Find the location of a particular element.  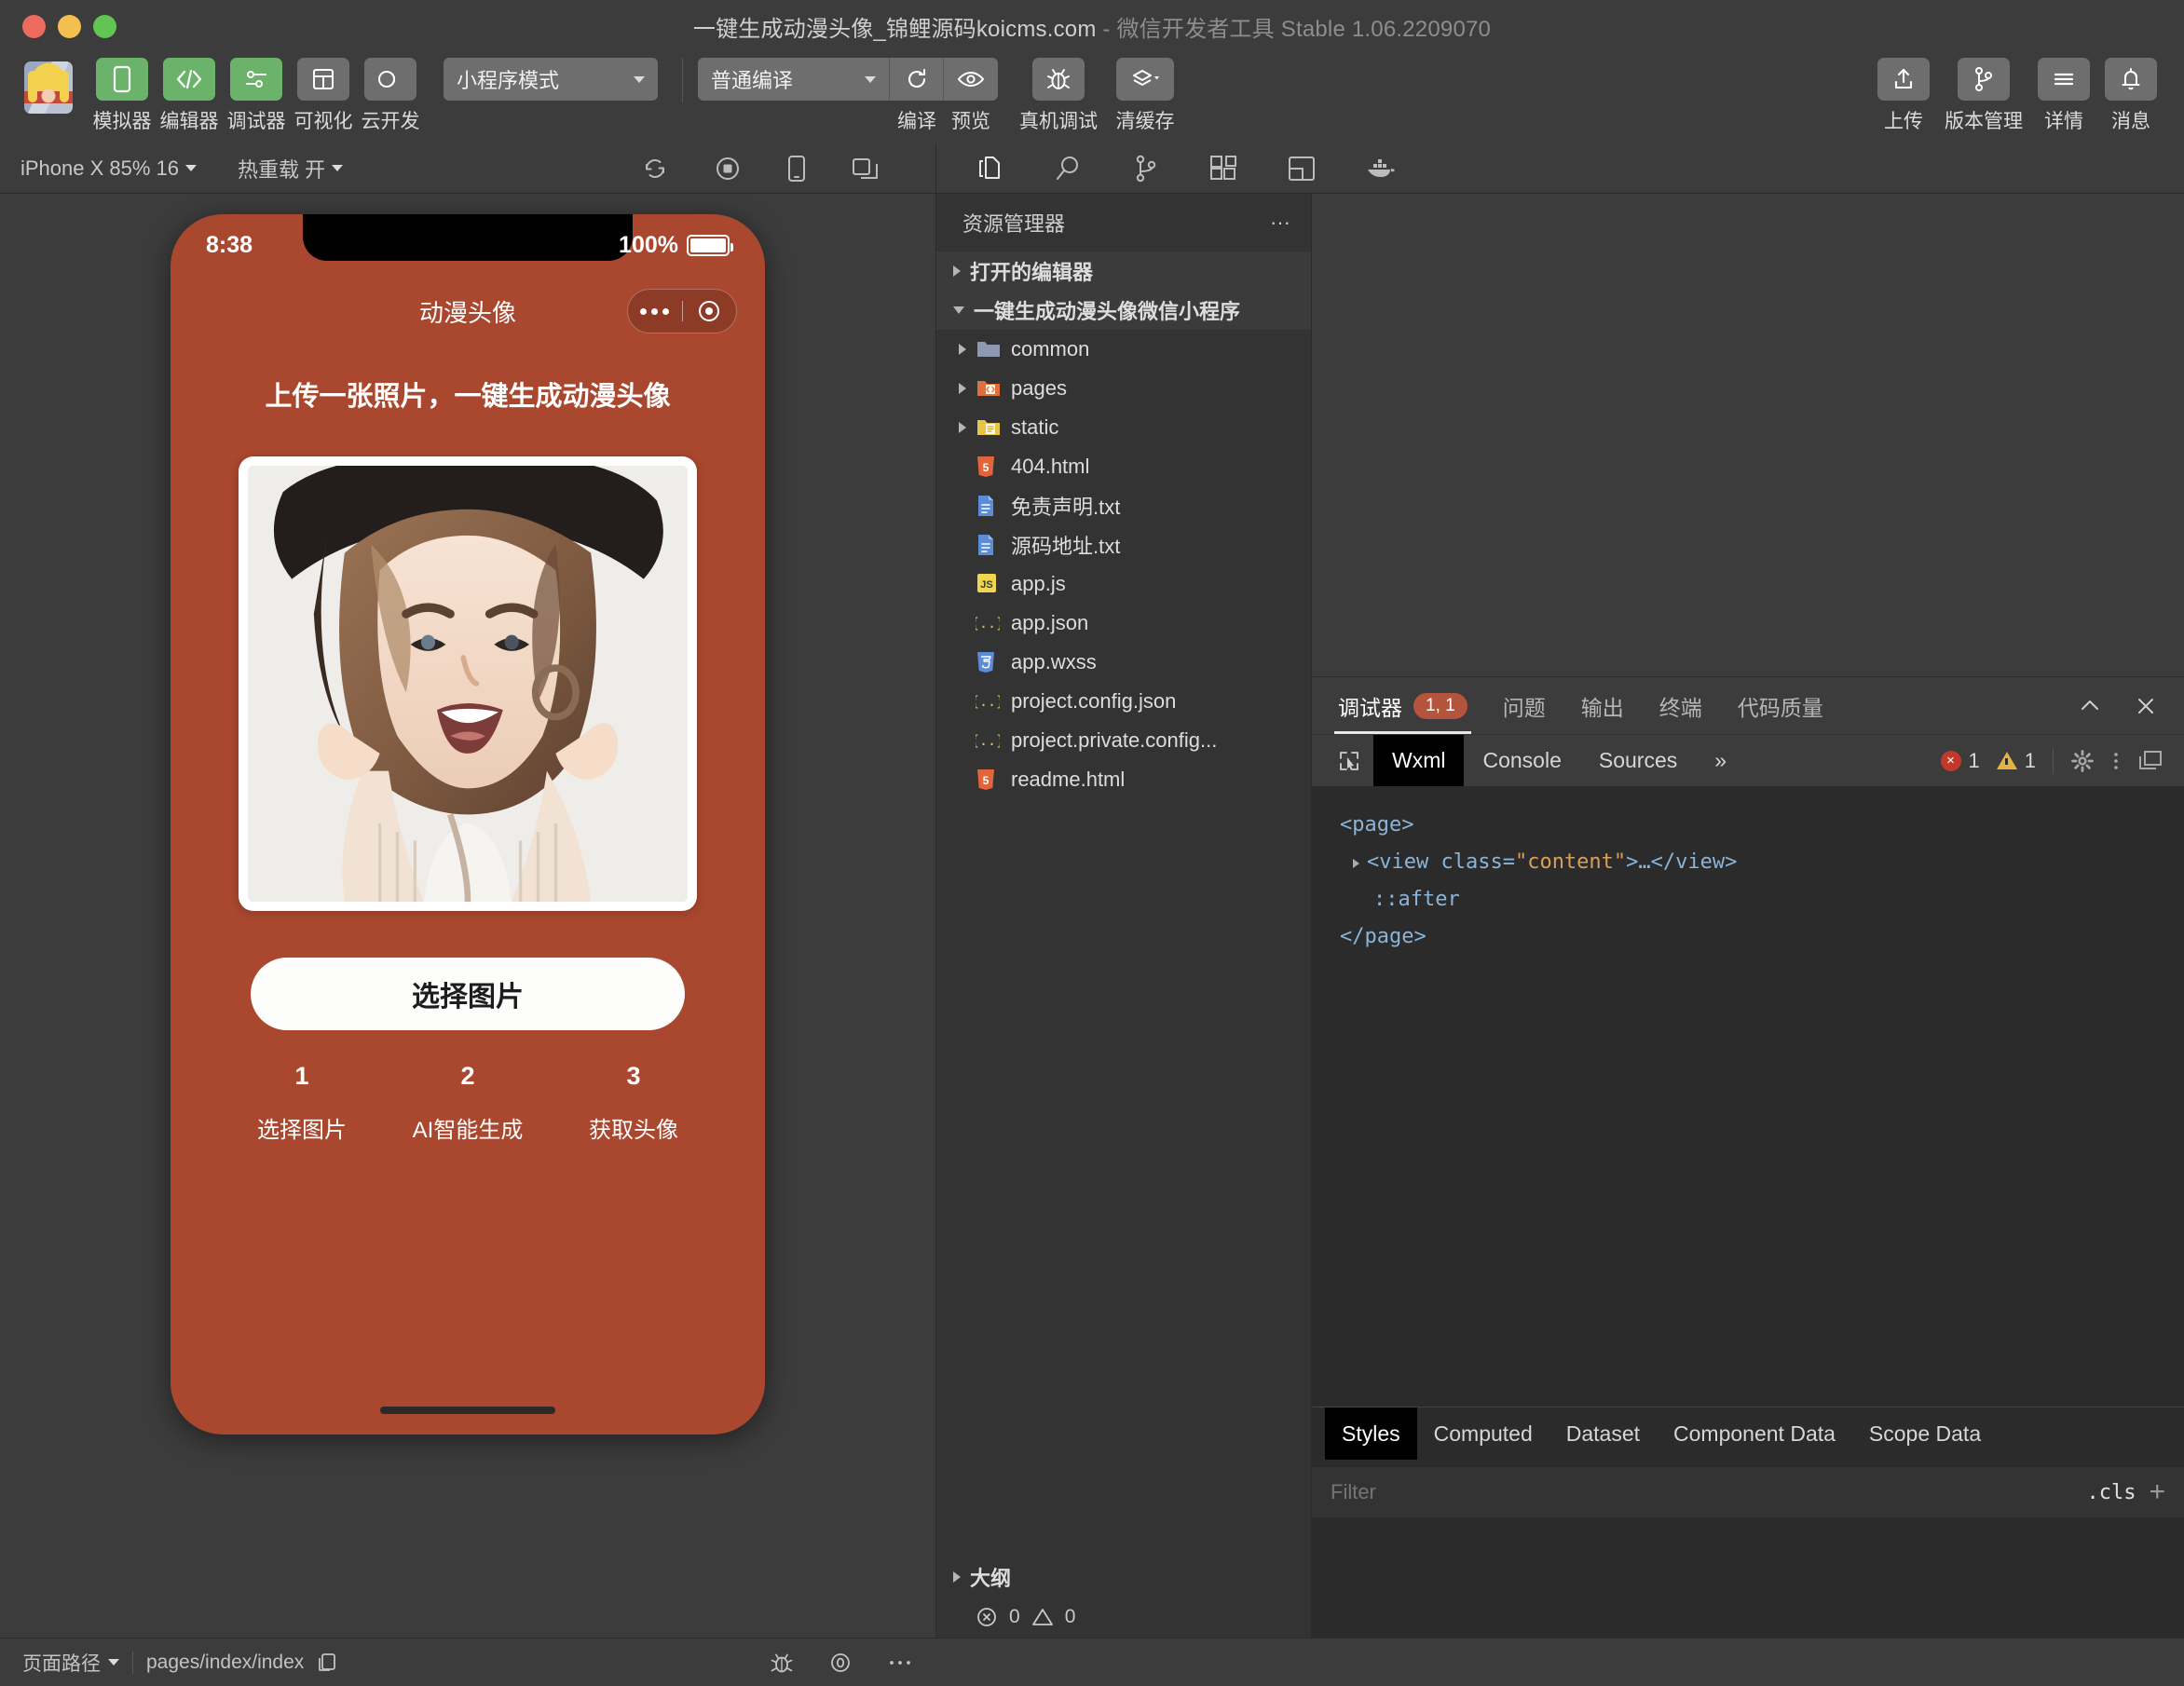

panel-tab-problems: 问题 is located at coordinates (1524, 705).